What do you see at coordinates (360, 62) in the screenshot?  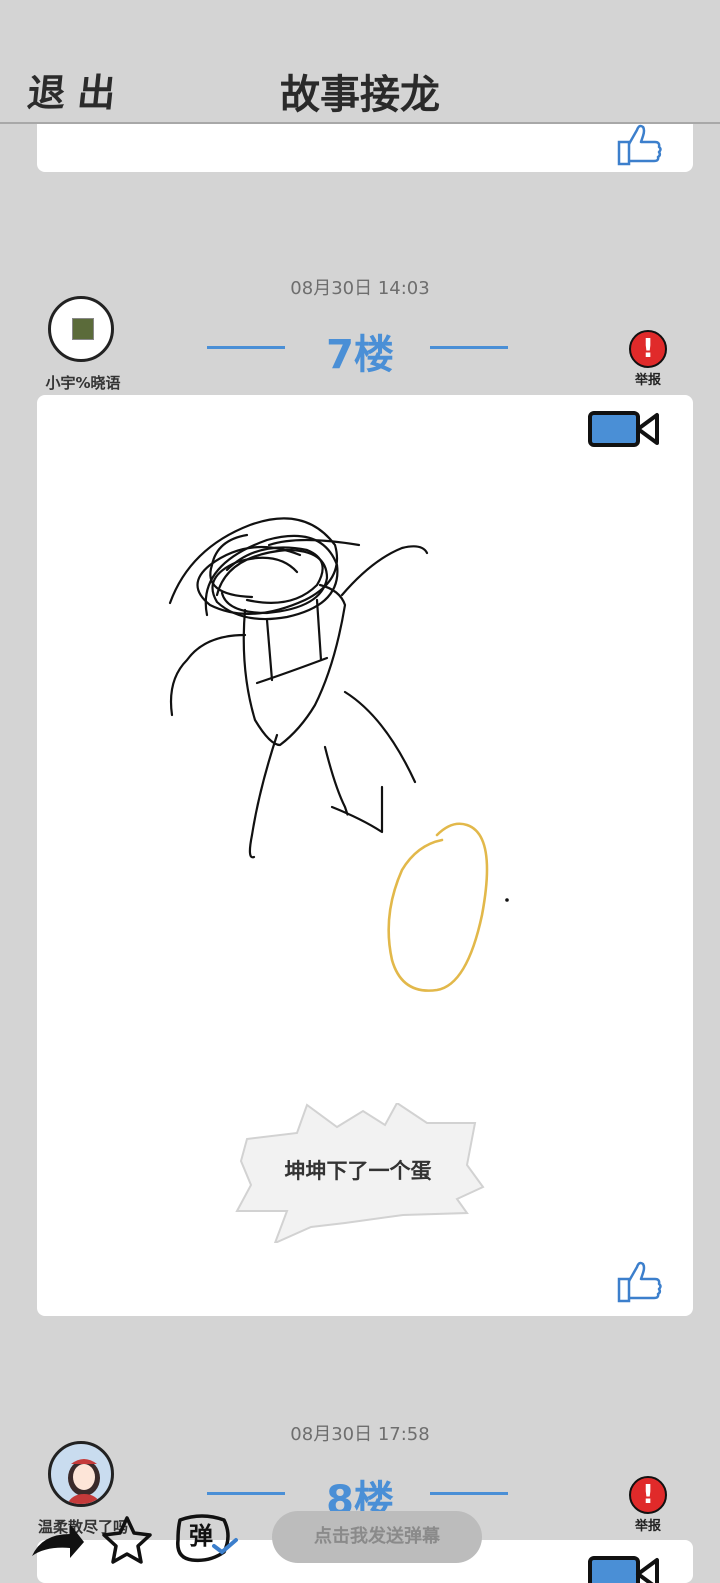 I see `app-header: 退出 故事接龙` at bounding box center [360, 62].